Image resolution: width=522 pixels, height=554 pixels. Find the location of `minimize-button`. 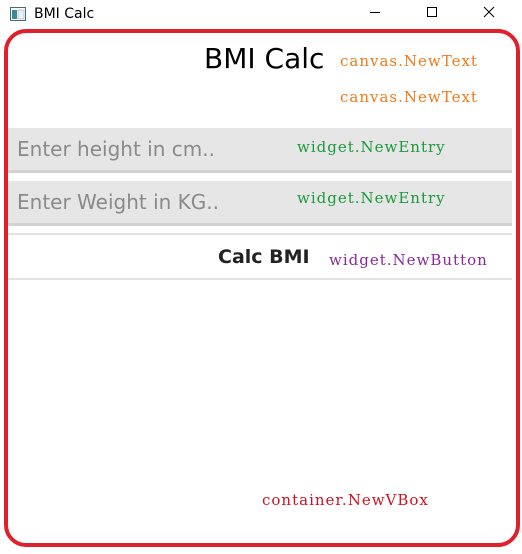

minimize-button is located at coordinates (375, 14).